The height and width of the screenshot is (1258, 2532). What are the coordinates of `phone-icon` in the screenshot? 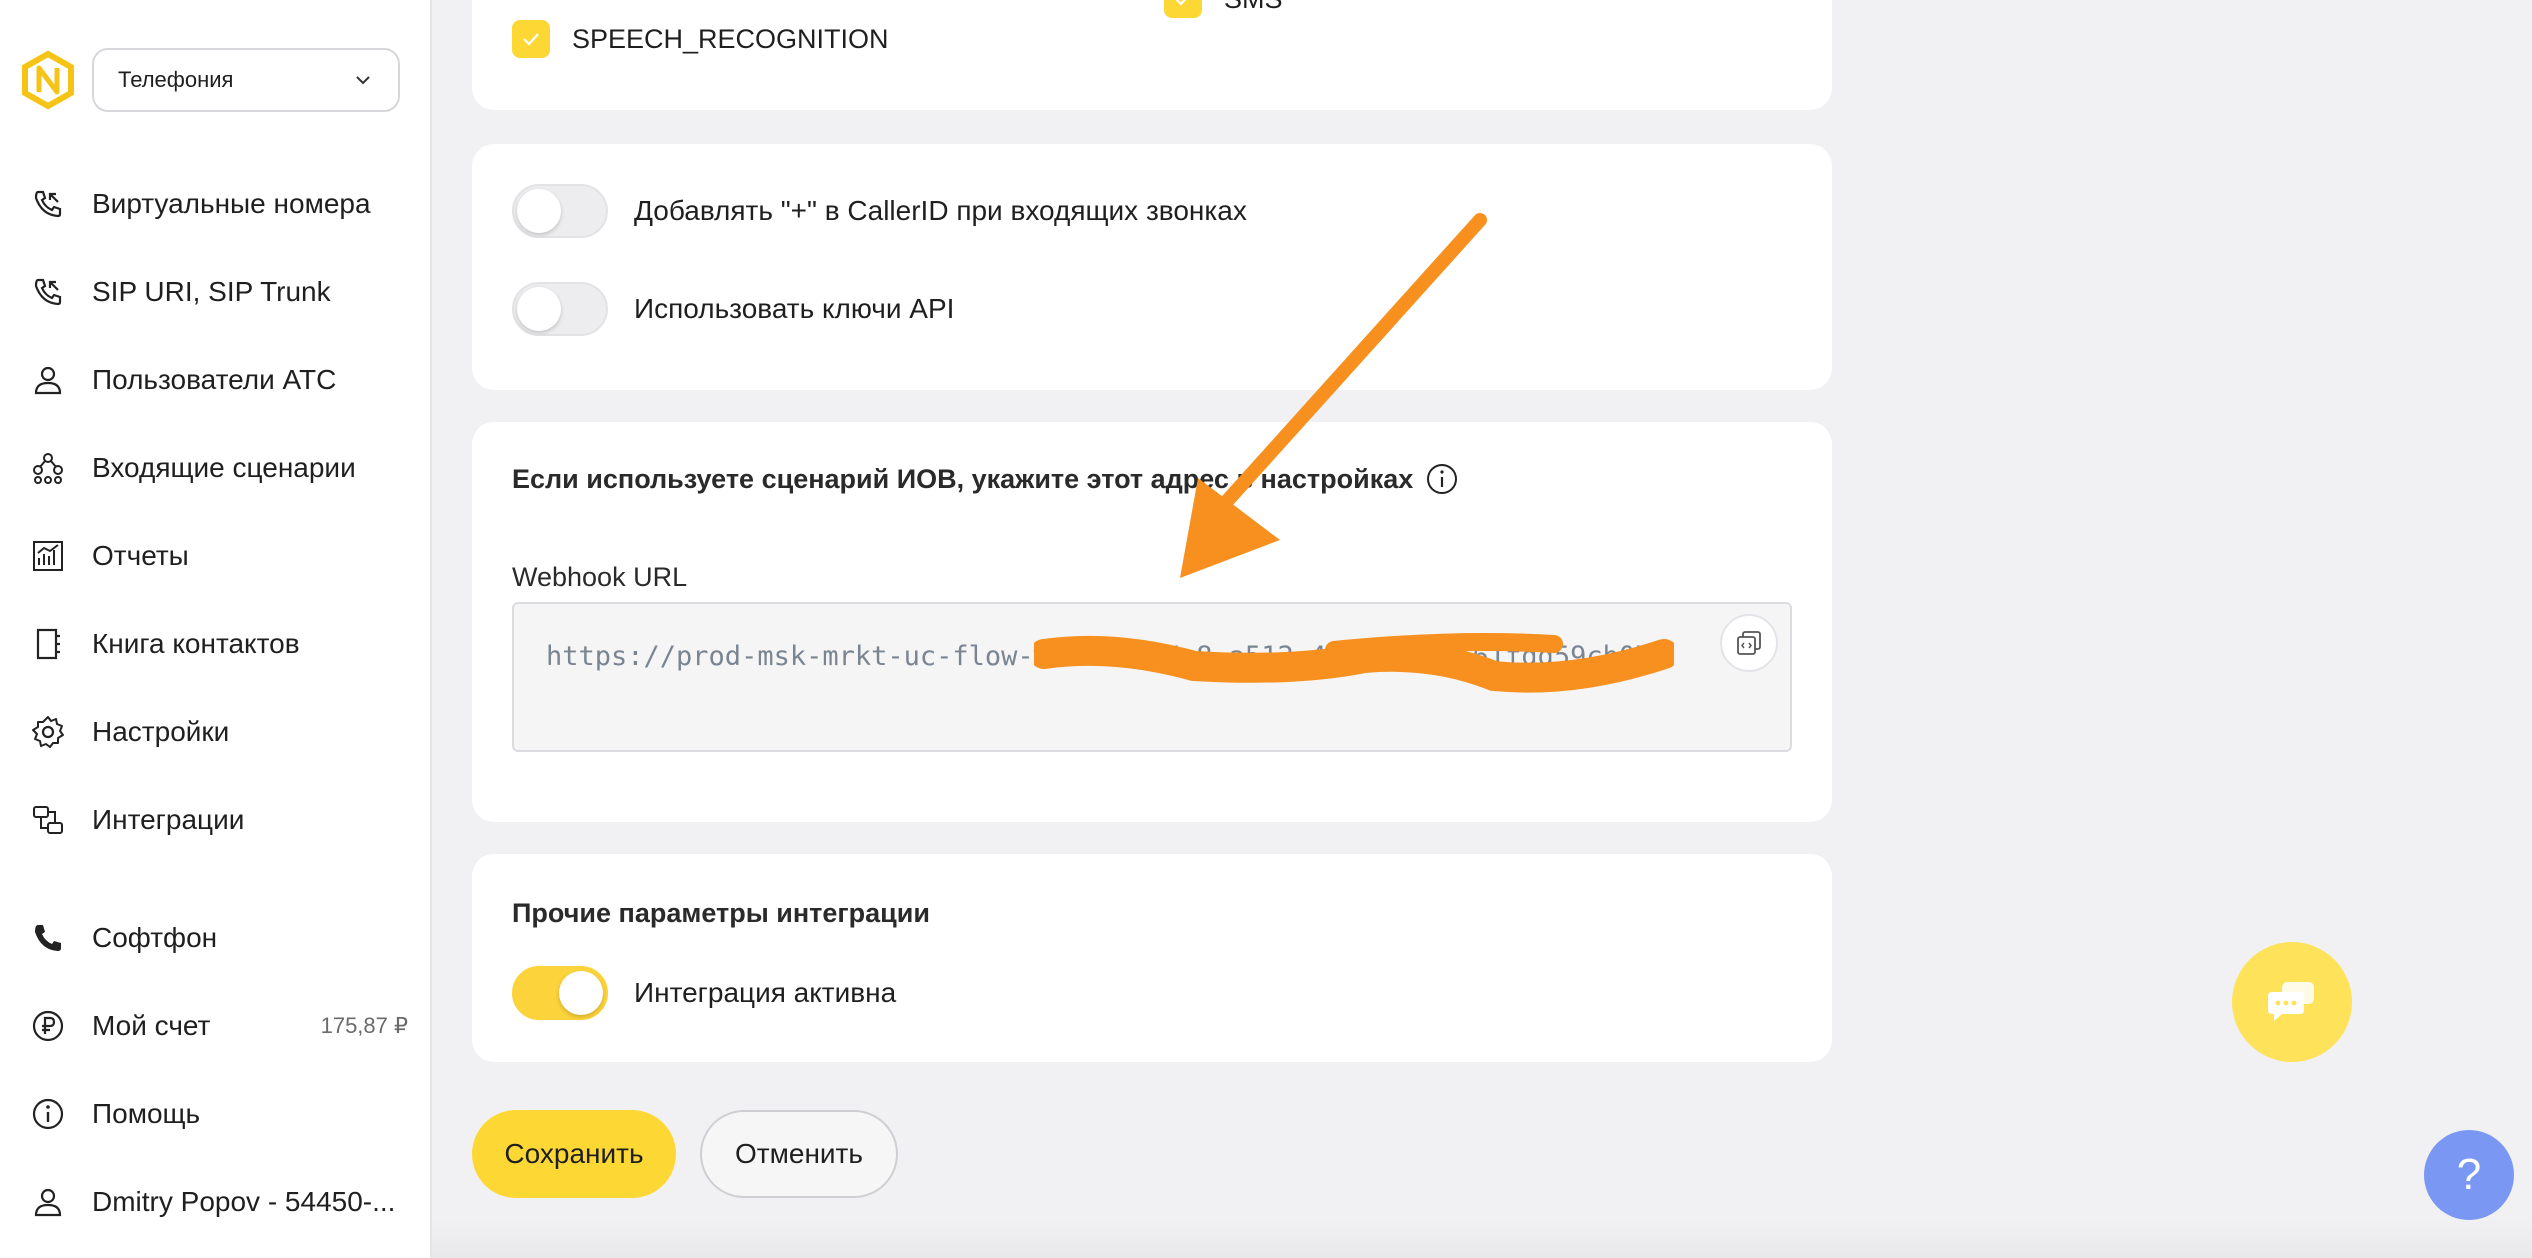 It's located at (48, 938).